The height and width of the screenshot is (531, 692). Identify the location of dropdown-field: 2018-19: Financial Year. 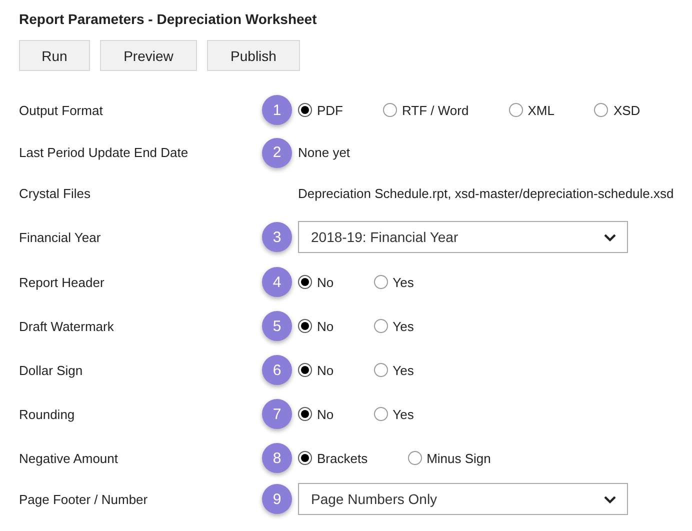
(463, 237).